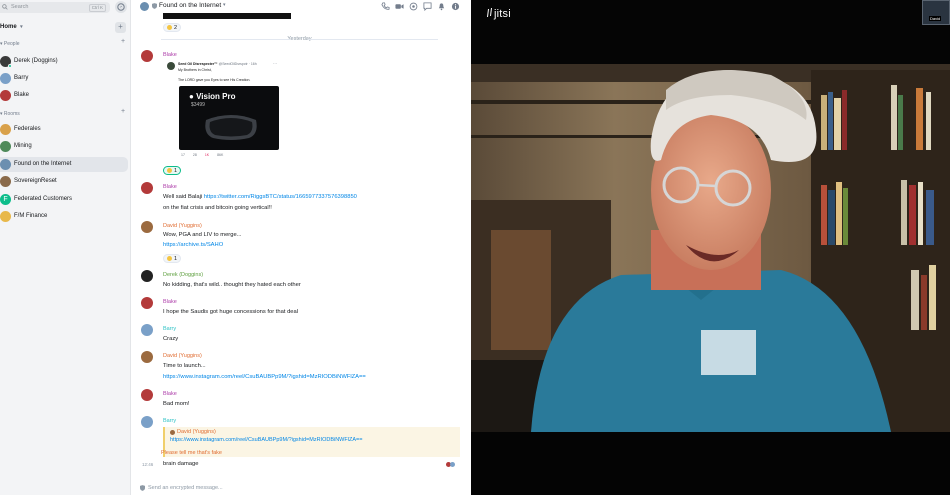 This screenshot has width=950, height=495. Describe the element at coordinates (144, 6) in the screenshot. I see `room-avatar` at that location.